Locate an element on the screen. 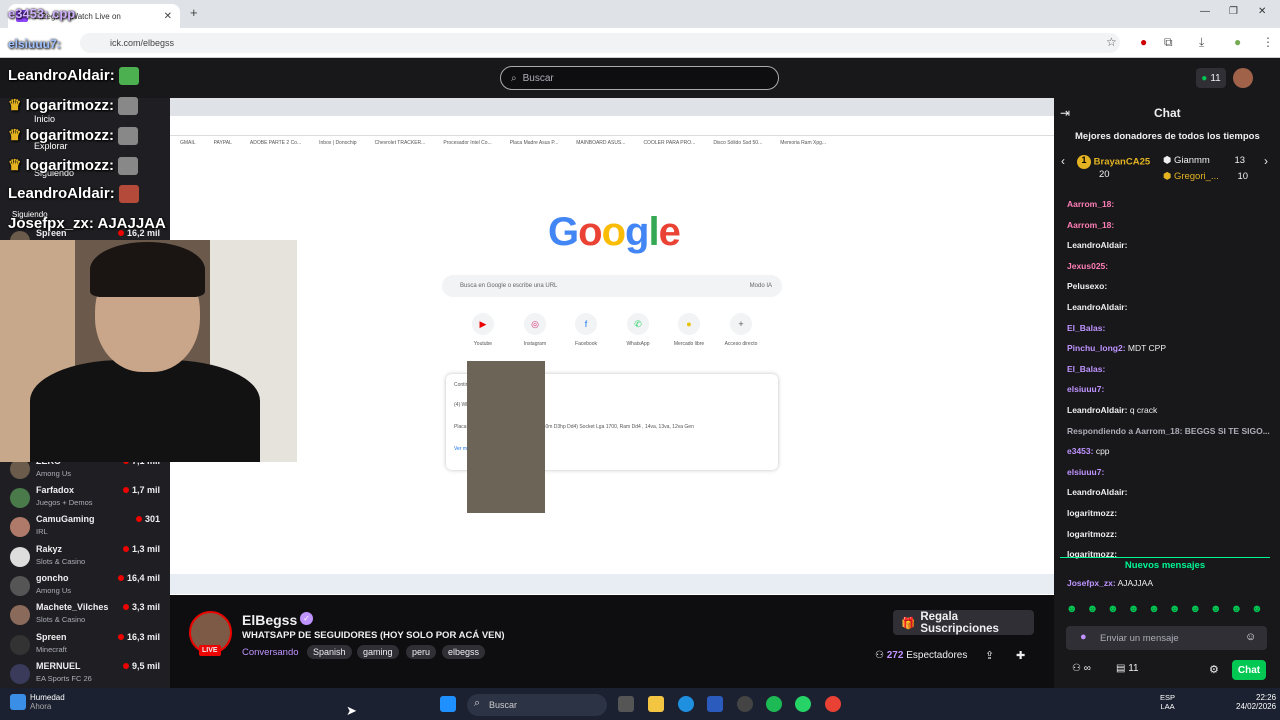 The image size is (1280, 720). download-icon: ⤓ is located at coordinates (1201, 42).